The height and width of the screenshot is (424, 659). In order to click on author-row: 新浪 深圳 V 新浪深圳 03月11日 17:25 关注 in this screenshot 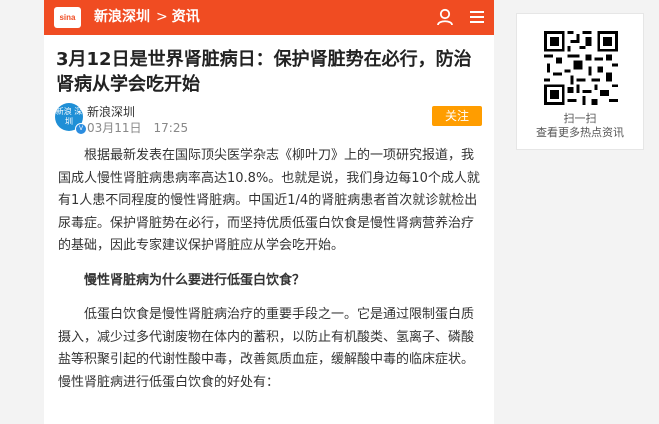, I will do `click(269, 124)`.